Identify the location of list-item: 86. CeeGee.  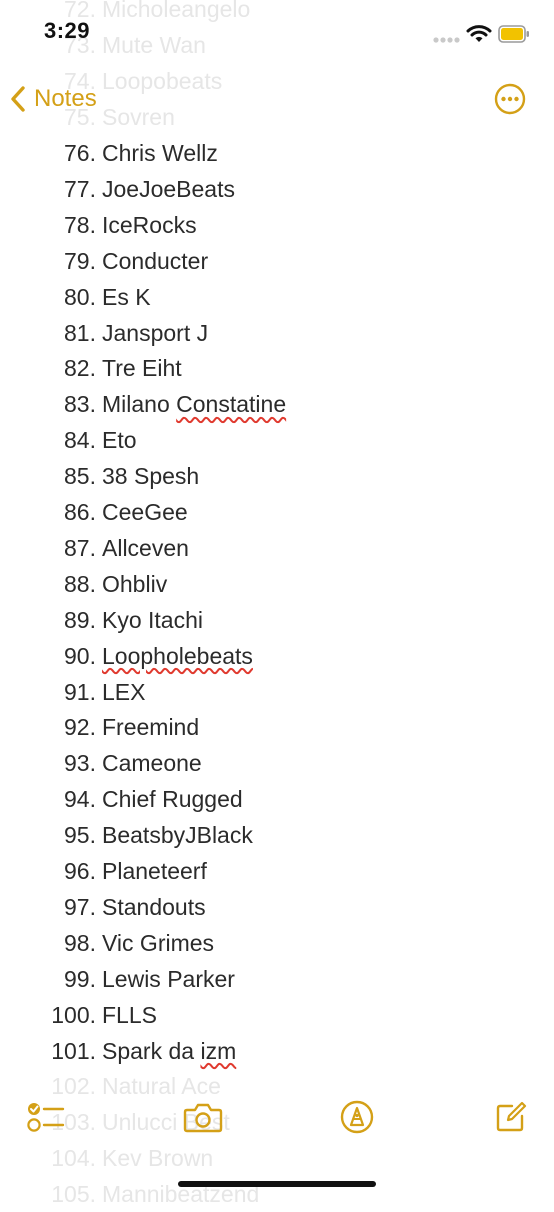
(277, 512).